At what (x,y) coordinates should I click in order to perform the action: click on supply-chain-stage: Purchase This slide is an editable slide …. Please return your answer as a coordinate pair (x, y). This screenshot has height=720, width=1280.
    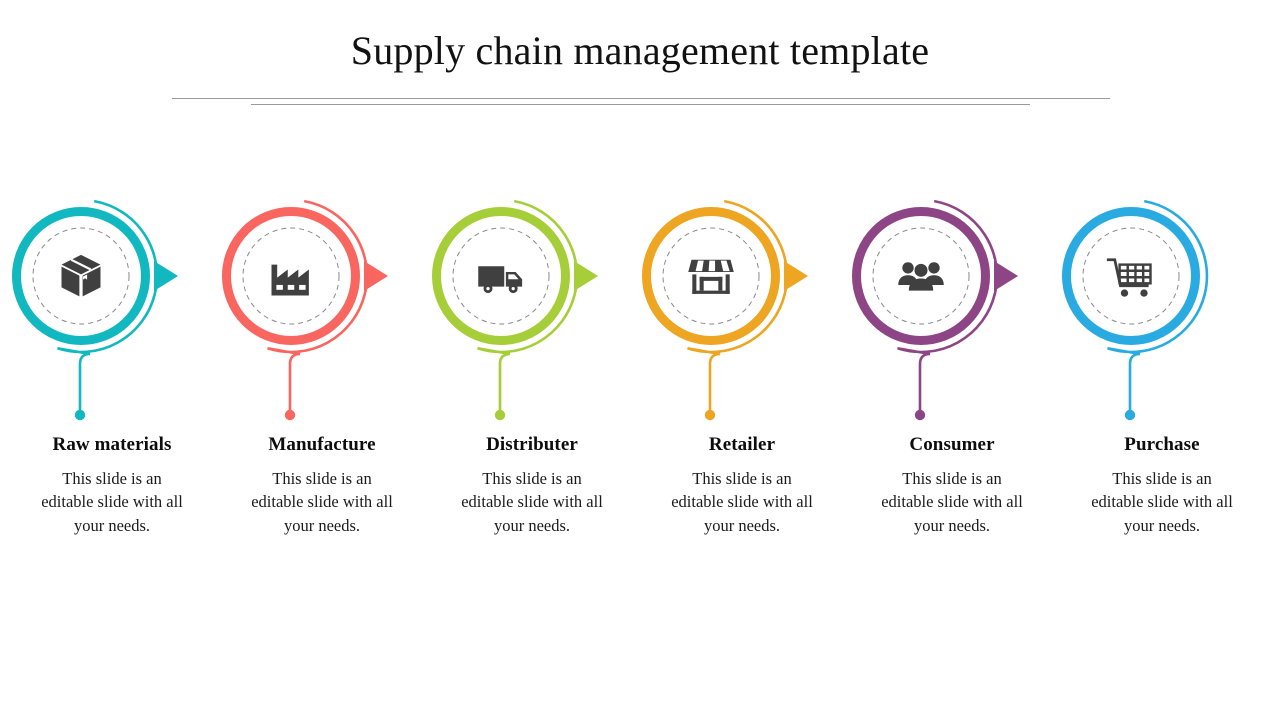
    Looking at the image, I should click on (1162, 376).